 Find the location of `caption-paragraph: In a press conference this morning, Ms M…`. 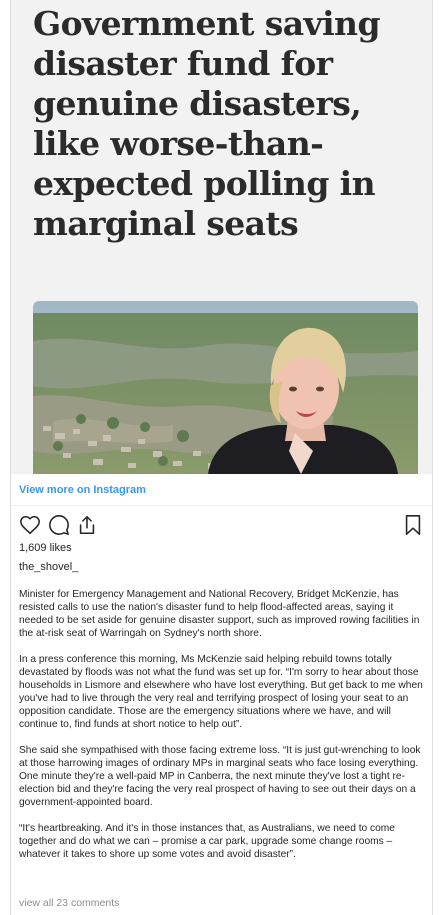

caption-paragraph: In a press conference this morning, Ms M… is located at coordinates (221, 692).